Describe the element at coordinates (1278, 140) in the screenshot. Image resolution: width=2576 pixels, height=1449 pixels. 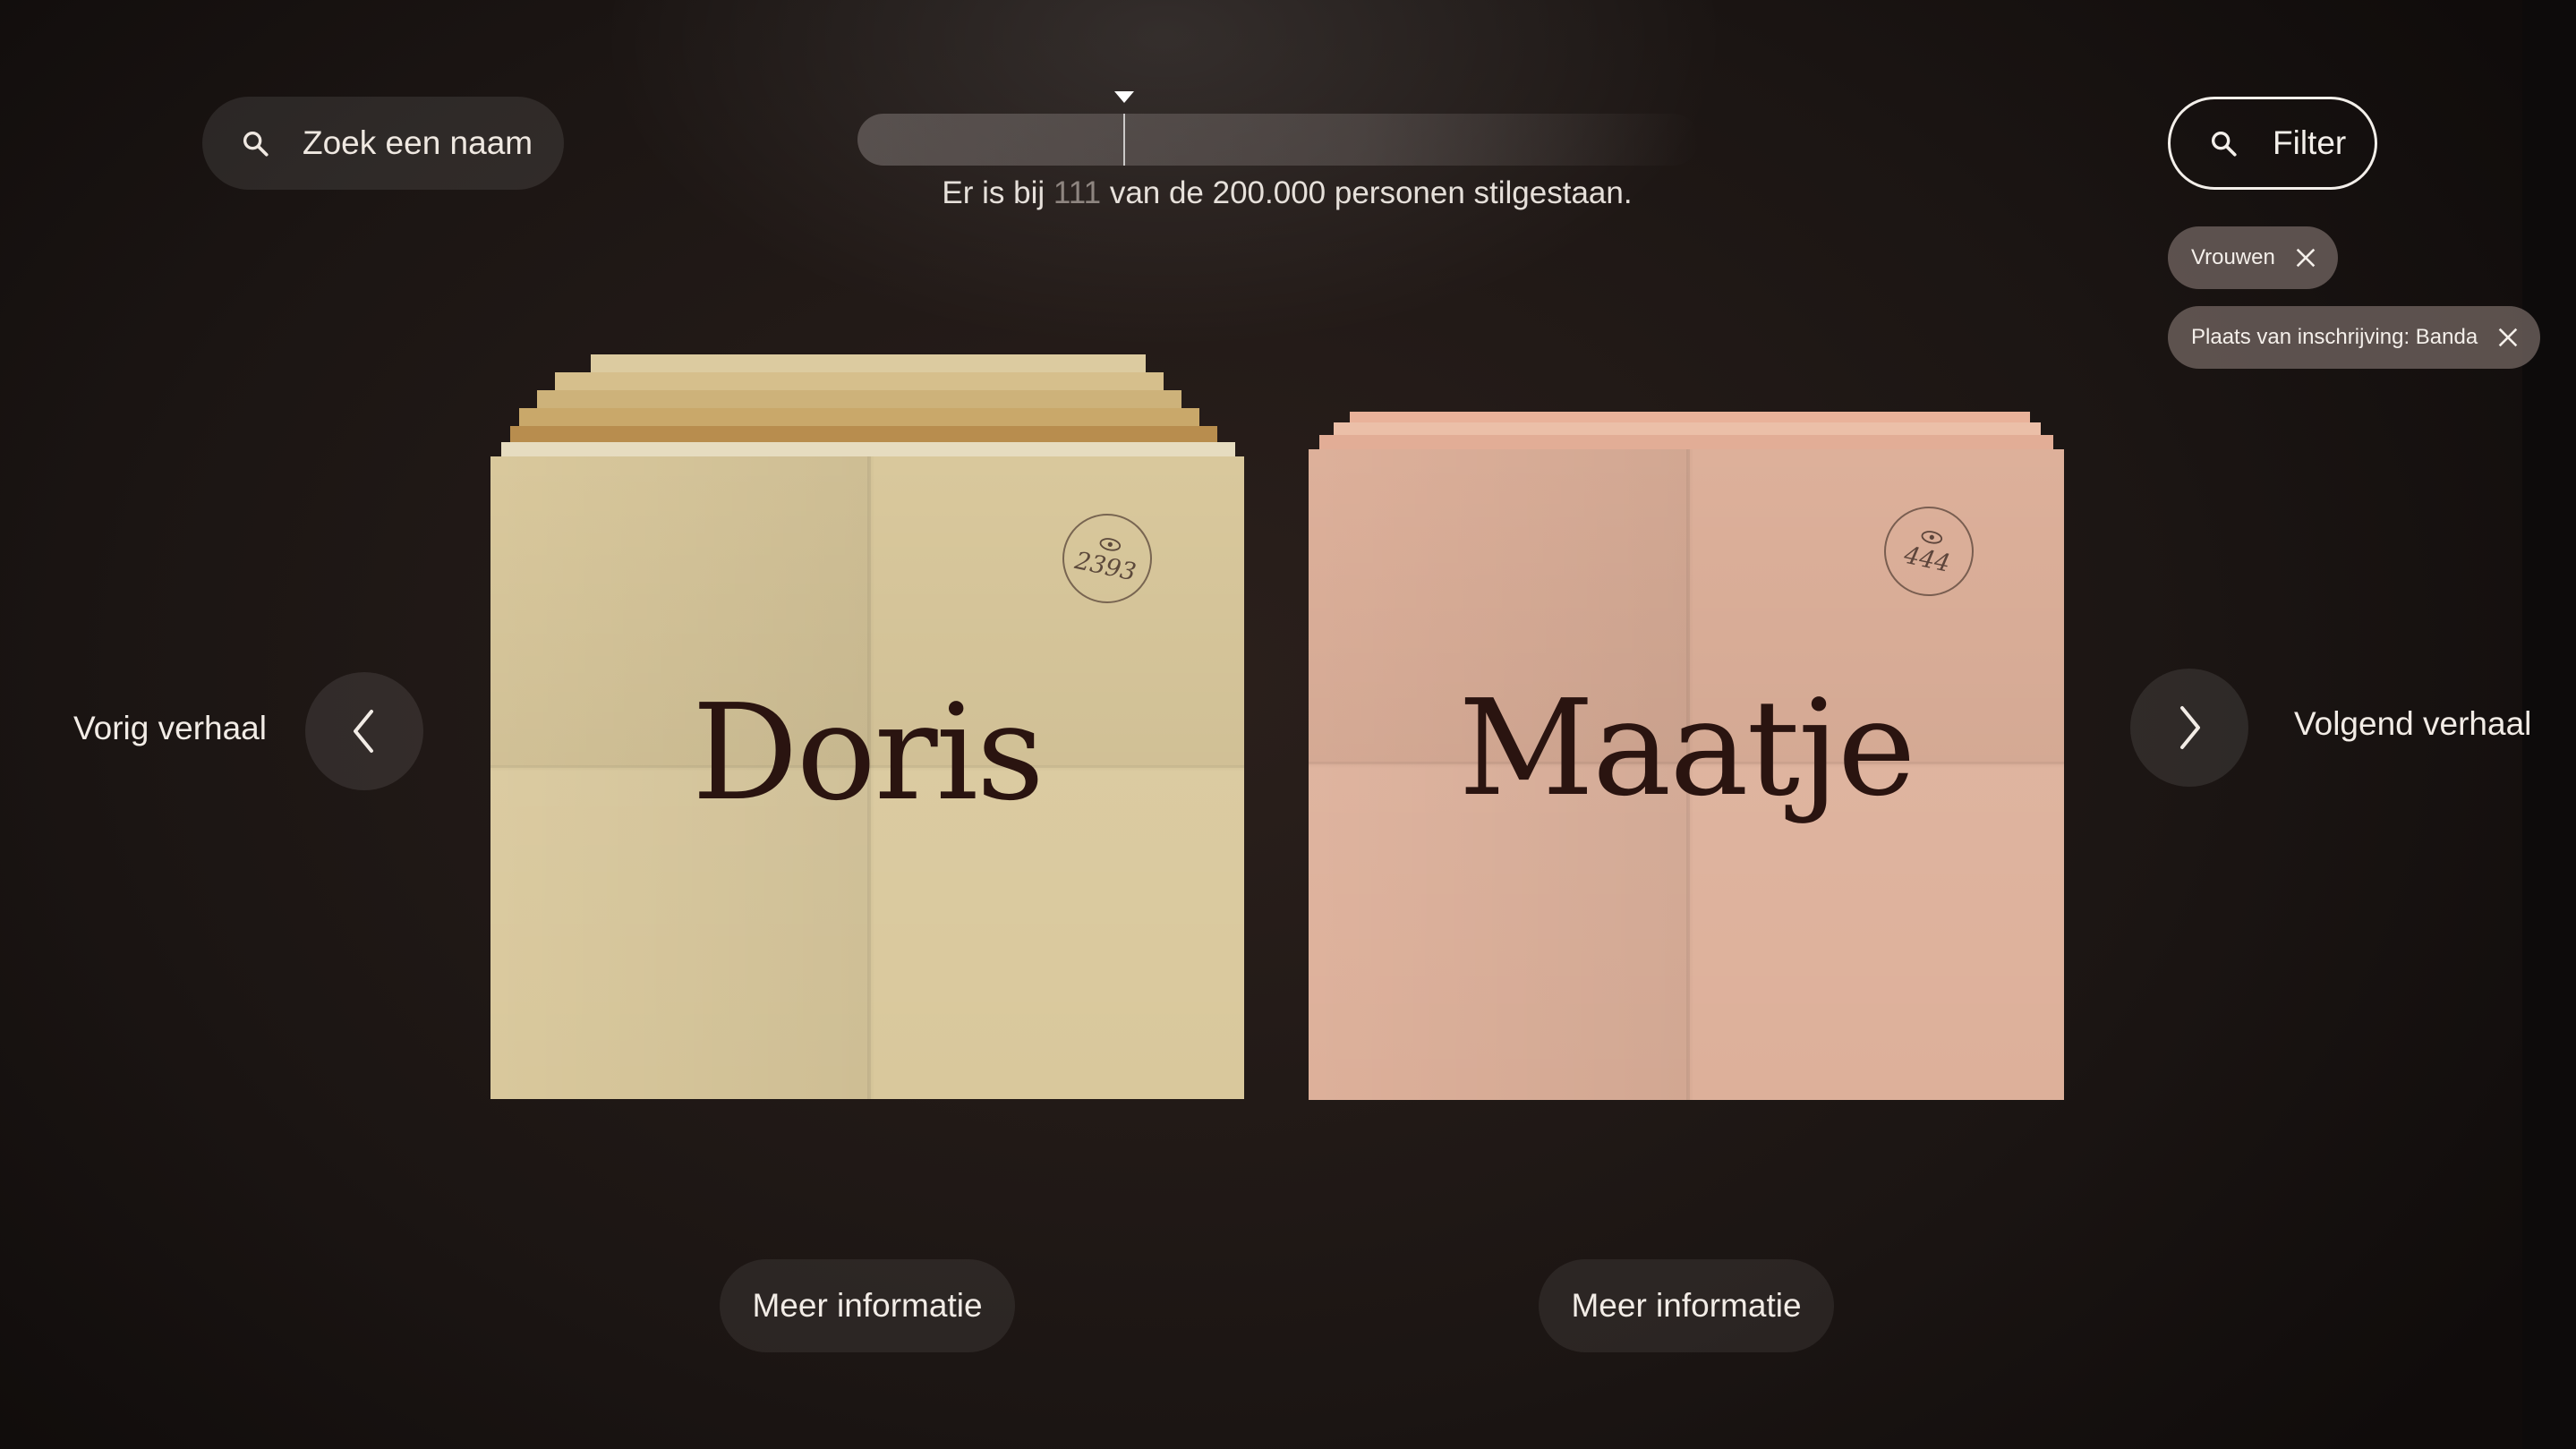
I see `progress-track` at that location.